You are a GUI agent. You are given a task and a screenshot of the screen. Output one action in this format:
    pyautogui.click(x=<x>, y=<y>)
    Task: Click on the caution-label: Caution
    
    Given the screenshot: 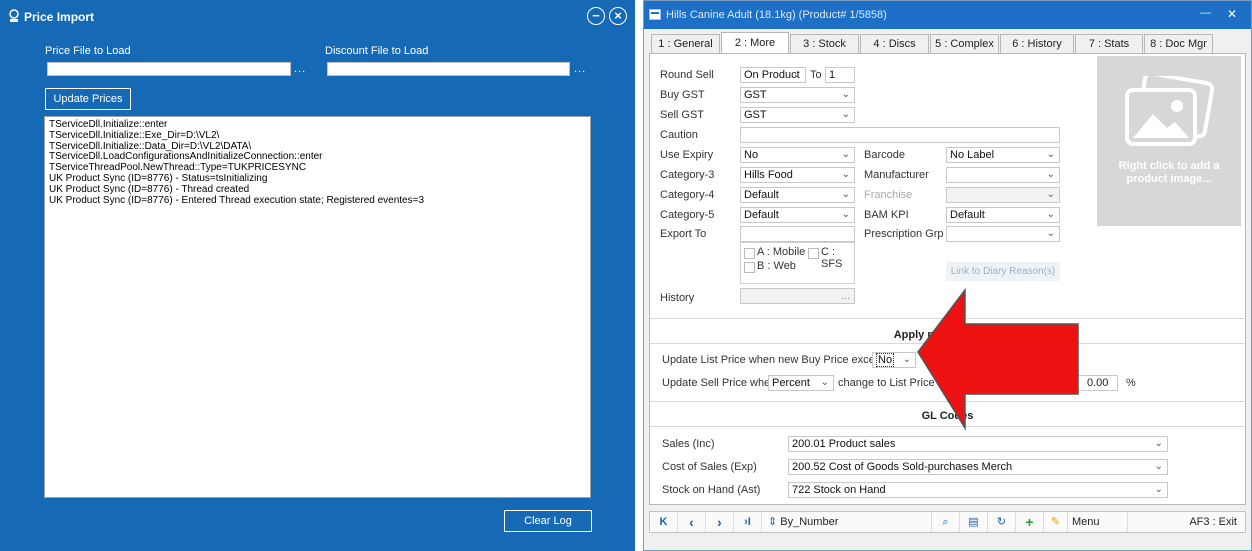 What is the action you would take?
    pyautogui.click(x=679, y=135)
    